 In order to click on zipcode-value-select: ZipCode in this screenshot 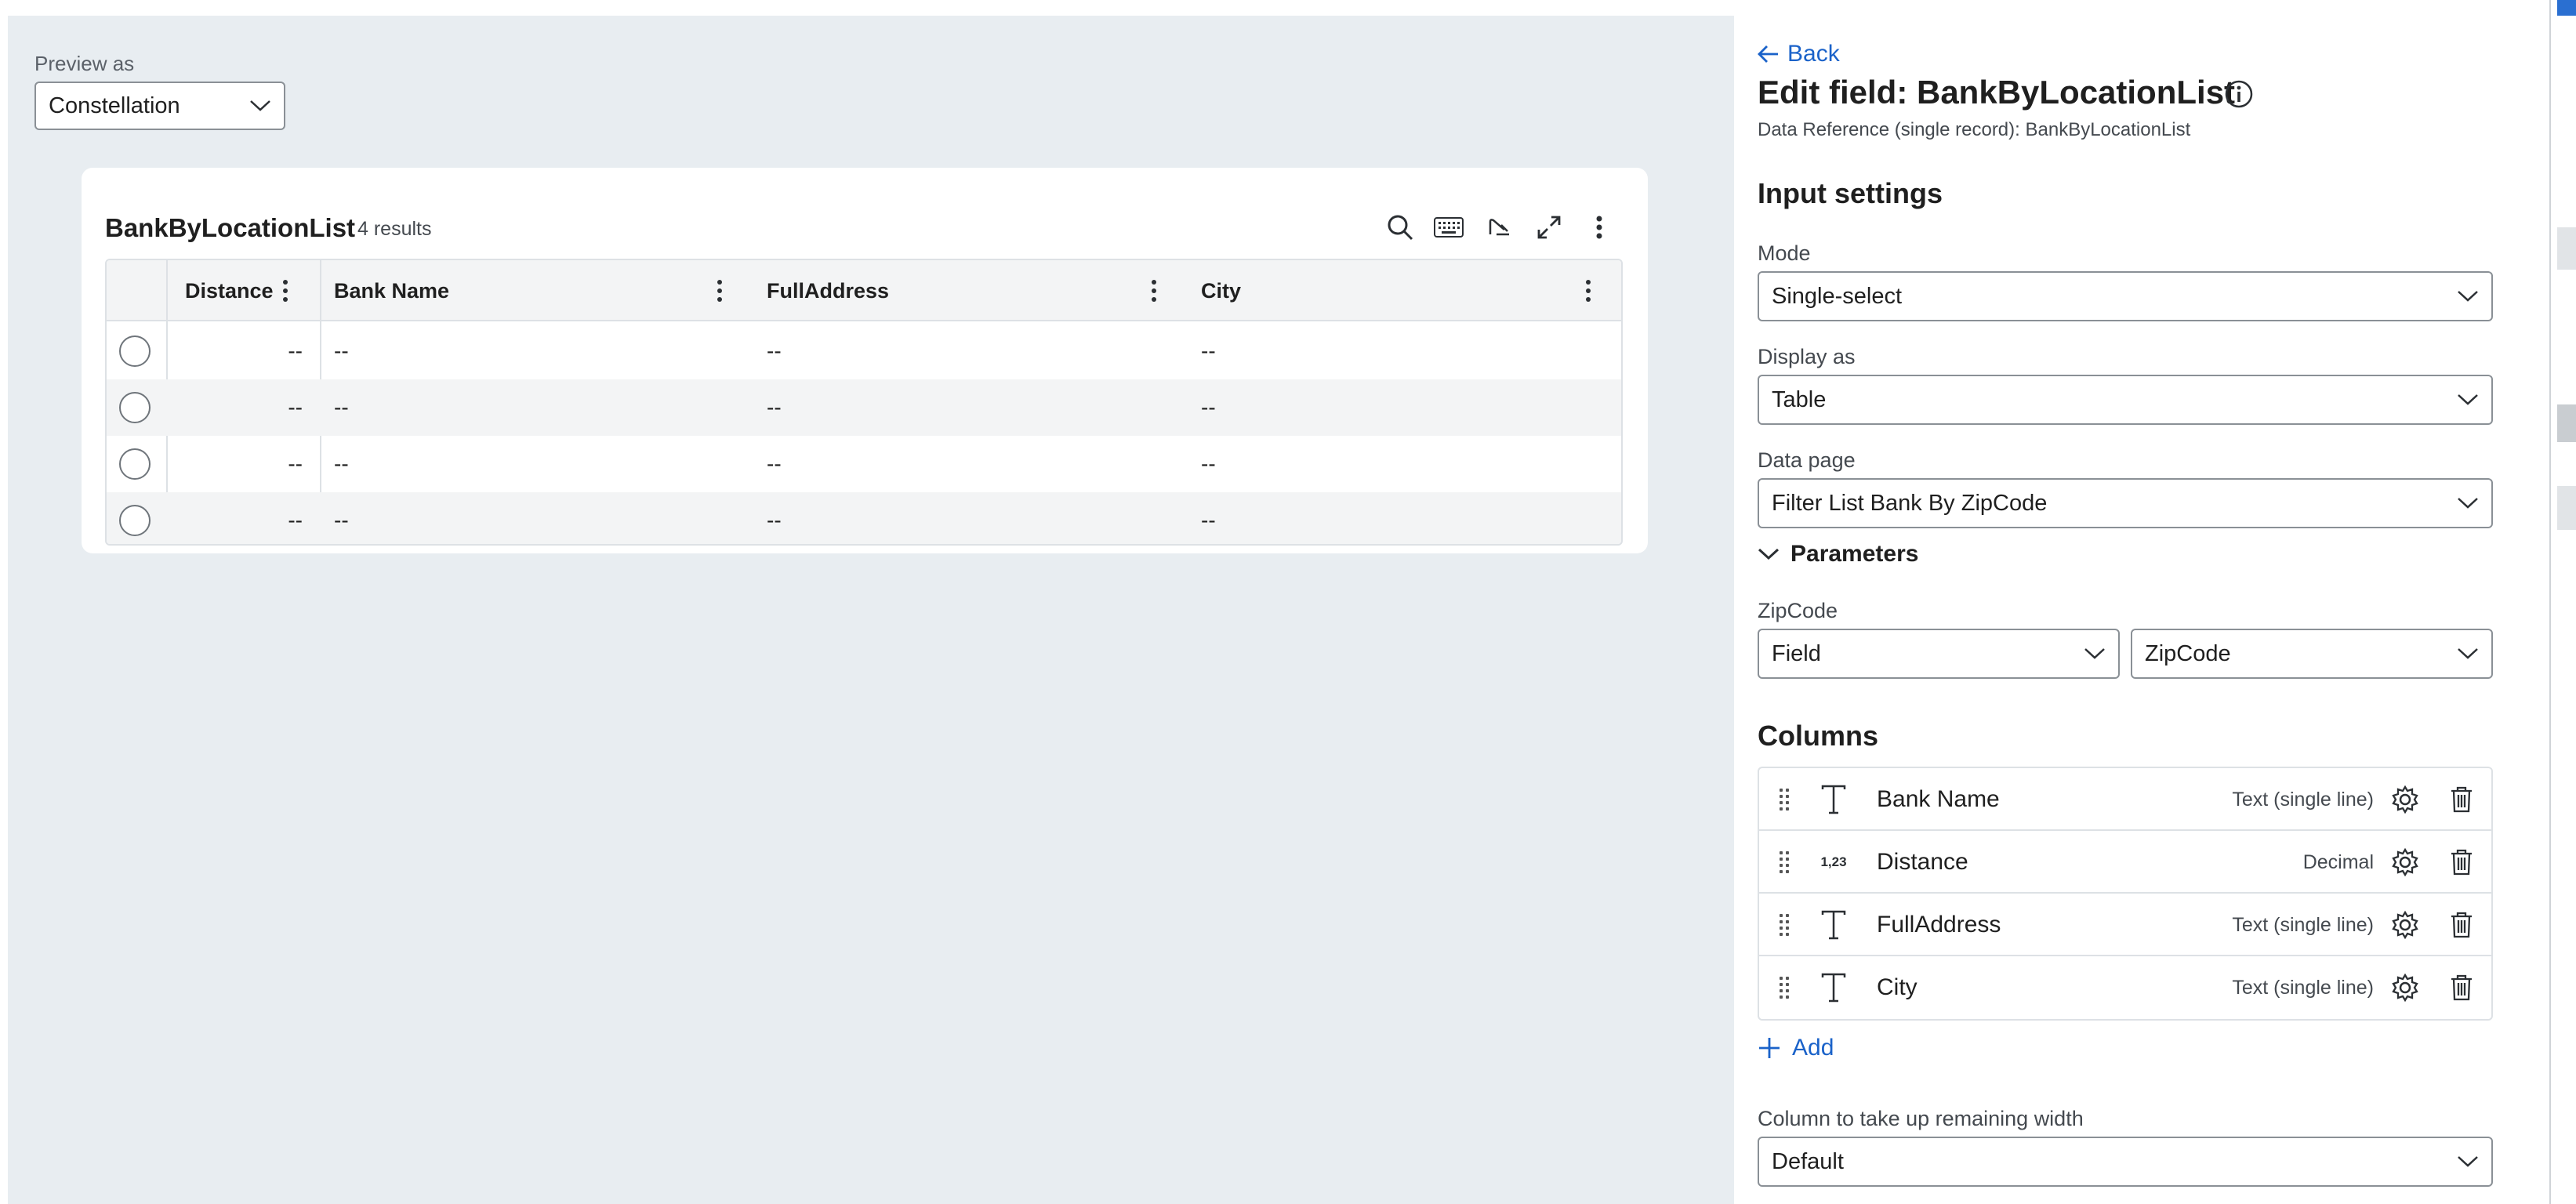, I will do `click(2312, 654)`.